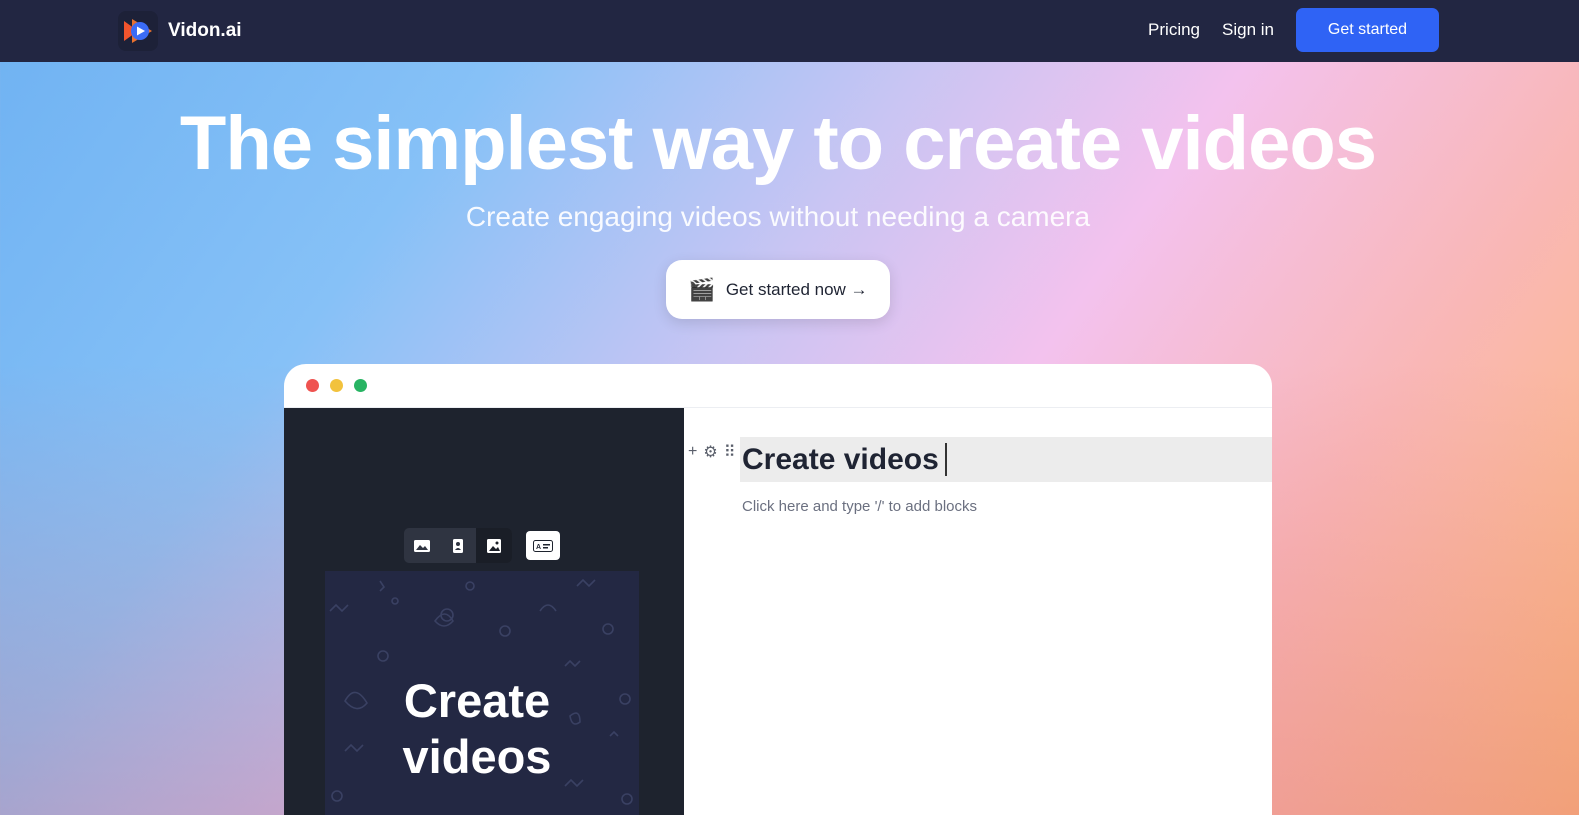  Describe the element at coordinates (702, 289) in the screenshot. I see `clapperboard-icon: 🎬` at that location.